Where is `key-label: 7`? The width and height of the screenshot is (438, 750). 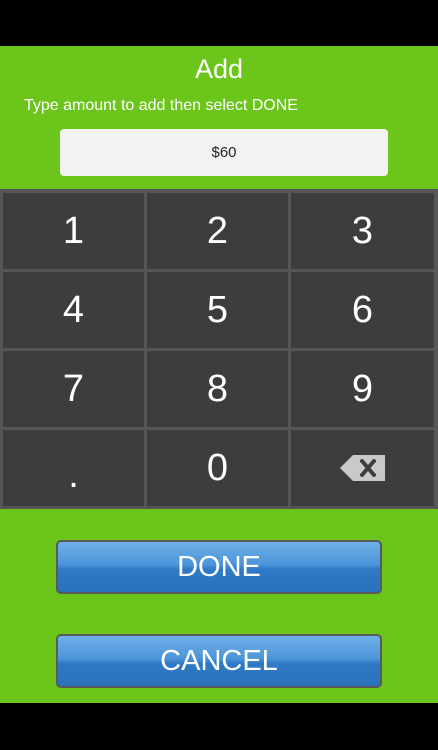 key-label: 7 is located at coordinates (73, 389).